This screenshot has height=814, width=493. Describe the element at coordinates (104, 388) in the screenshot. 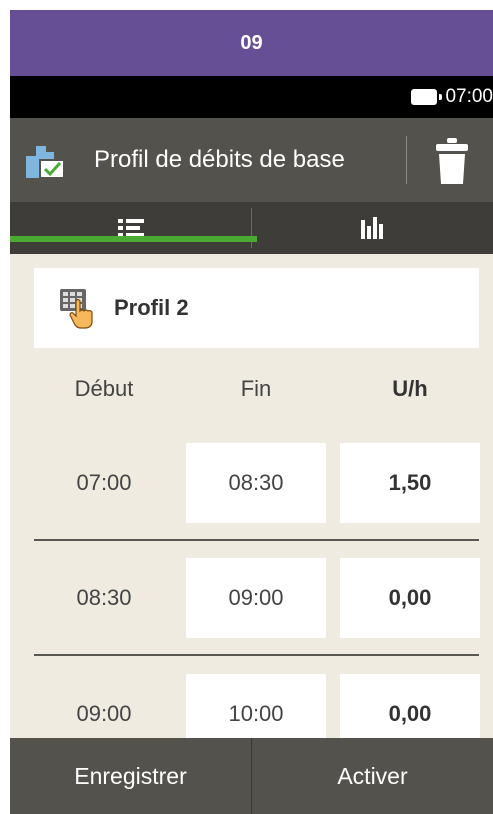

I see `column-header-start: Début` at that location.